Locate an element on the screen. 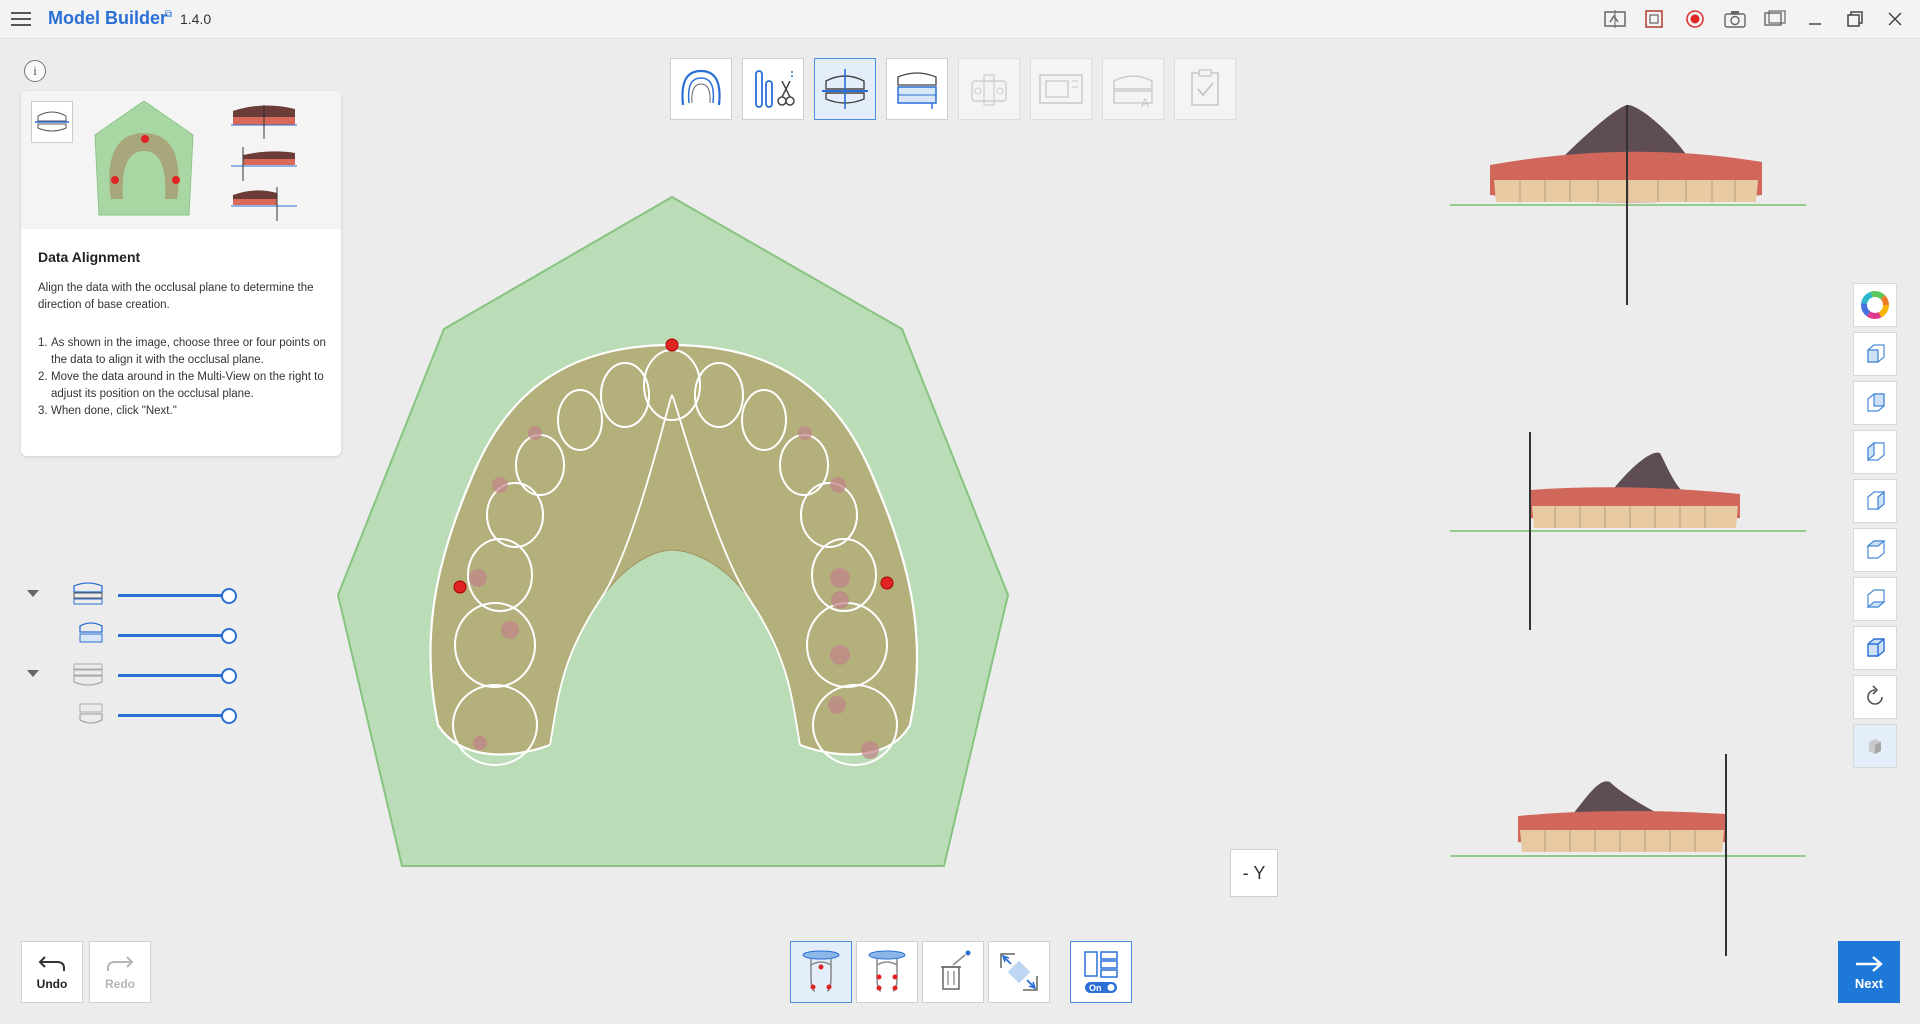 The height and width of the screenshot is (1024, 1920). left-view-icon is located at coordinates (1876, 451).